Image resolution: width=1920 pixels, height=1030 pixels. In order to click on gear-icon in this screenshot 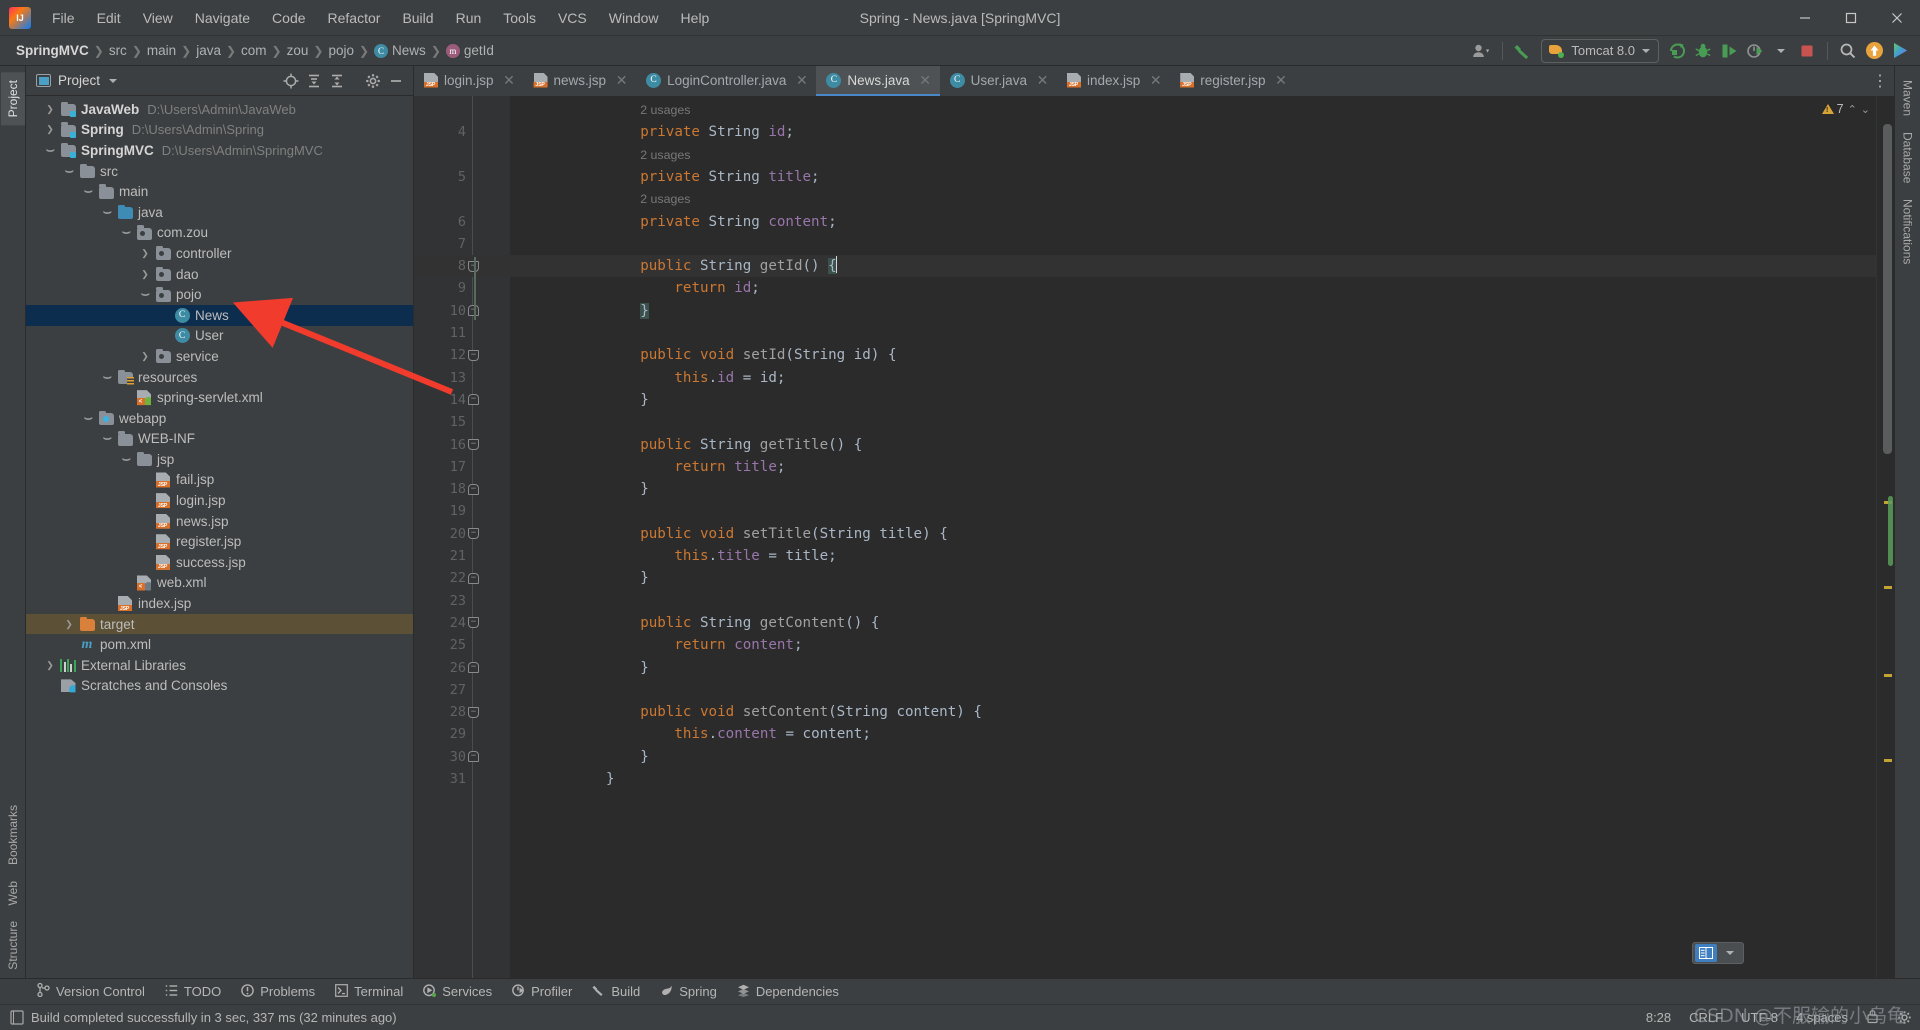, I will do `click(1904, 1017)`.